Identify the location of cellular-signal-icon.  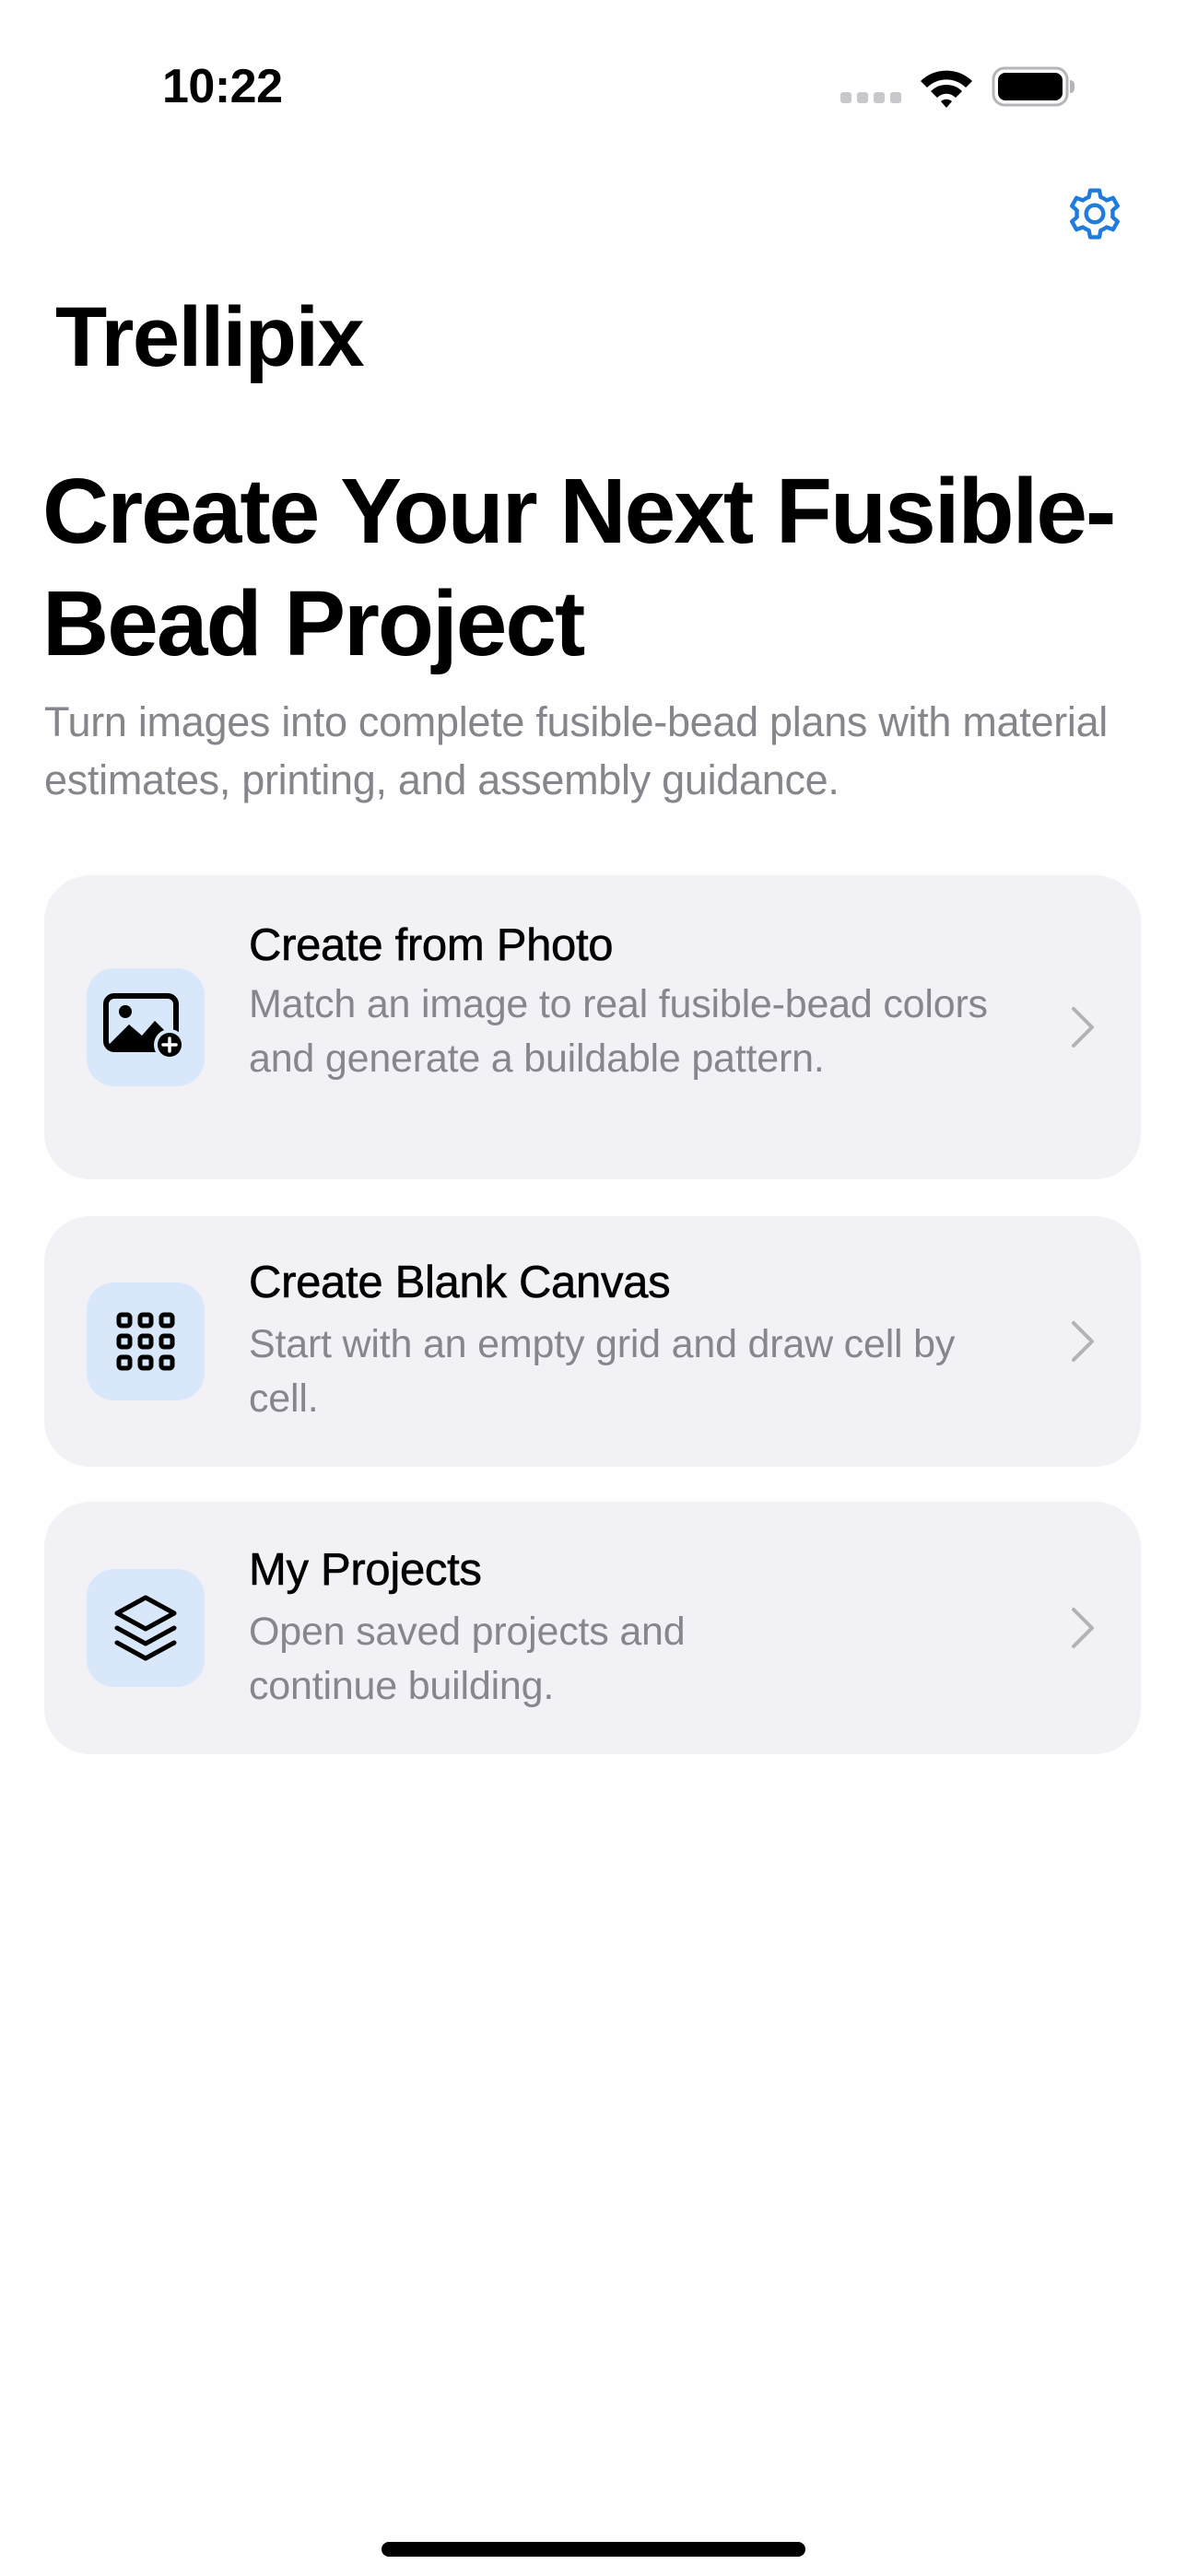
(870, 97).